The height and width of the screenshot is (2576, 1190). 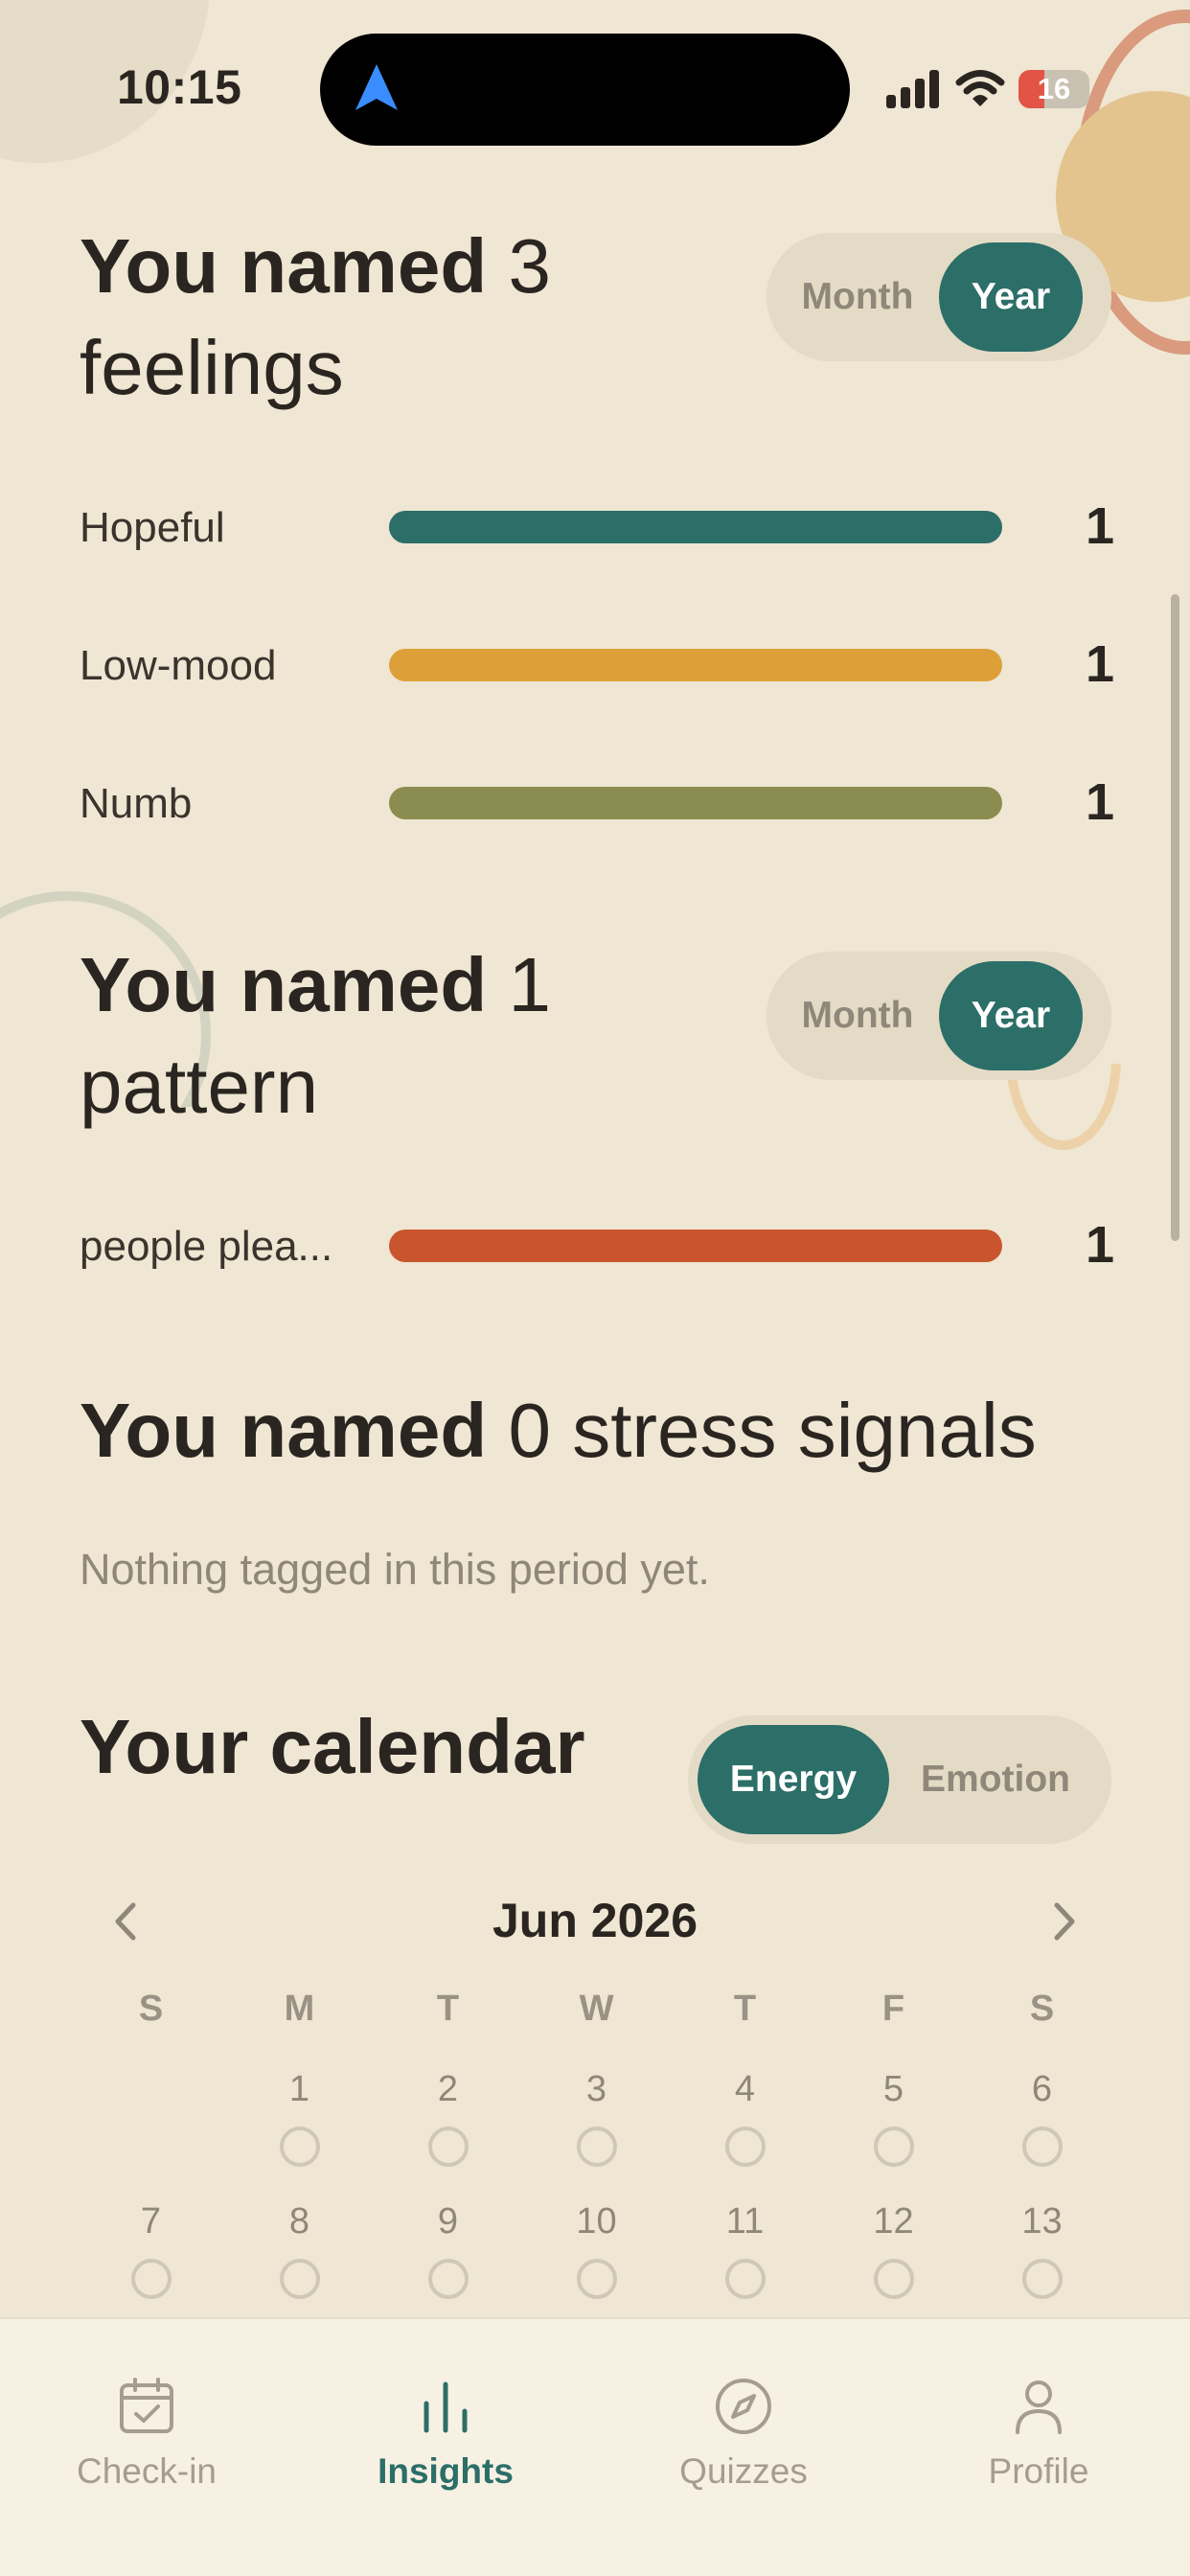 I want to click on status-icons: 16, so click(x=987, y=89).